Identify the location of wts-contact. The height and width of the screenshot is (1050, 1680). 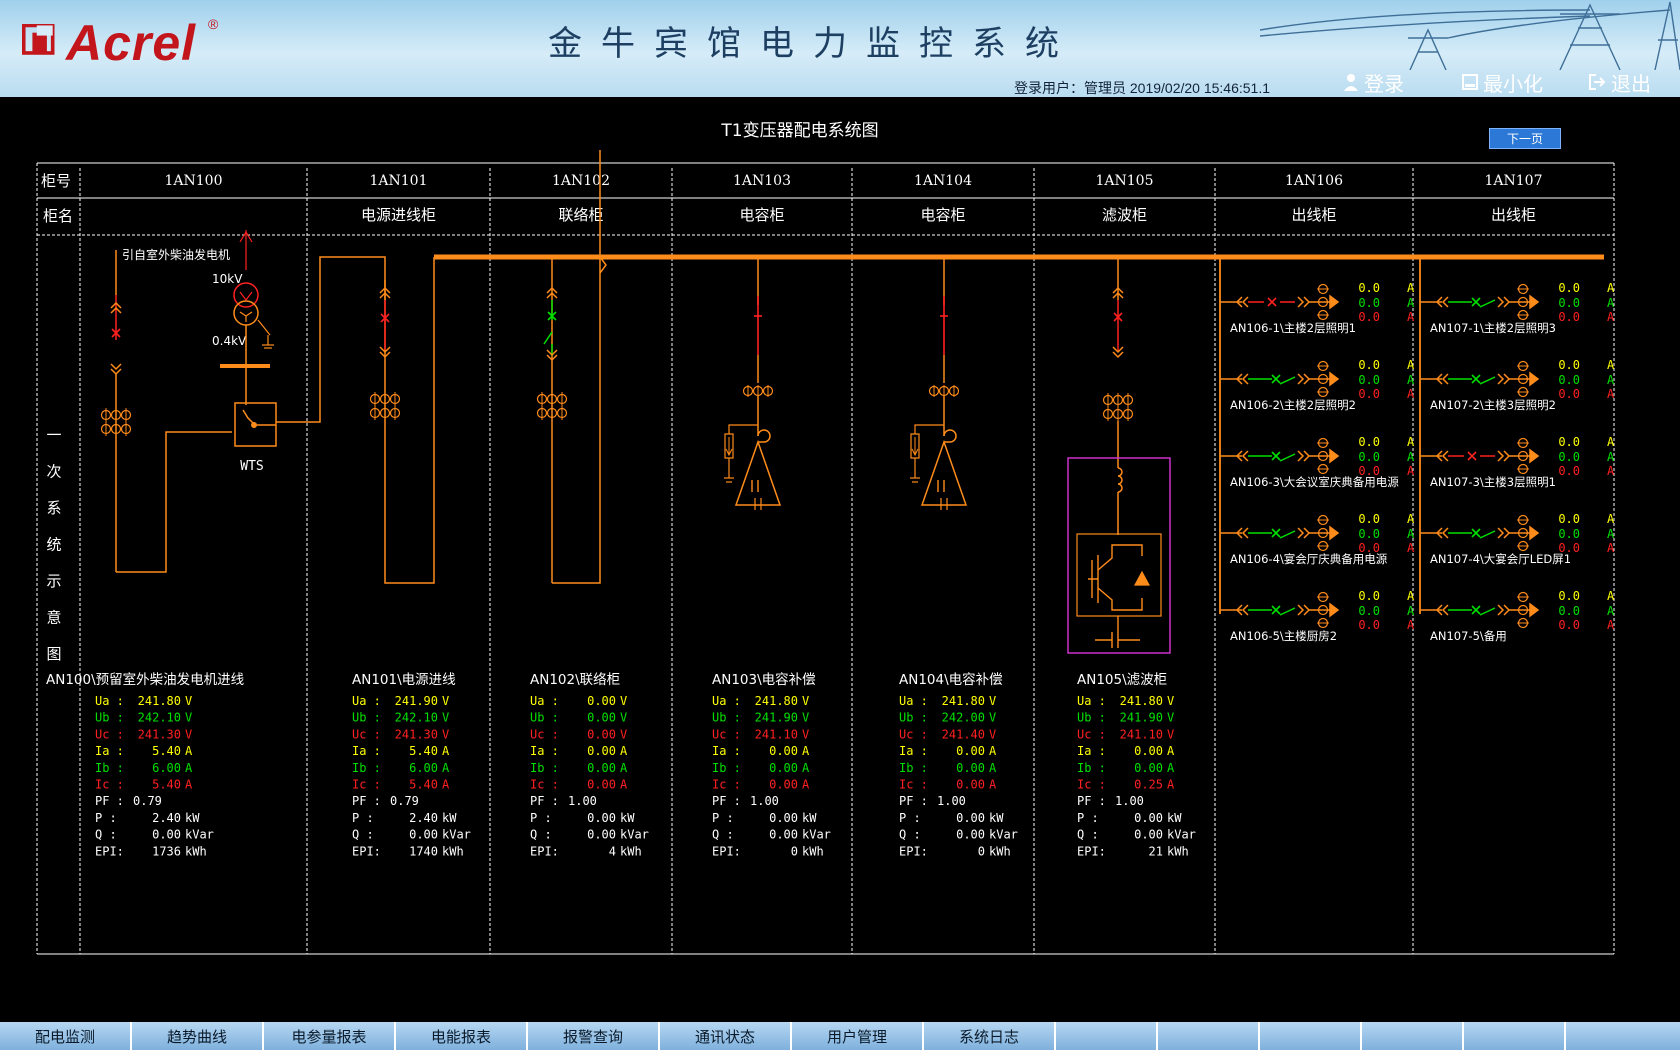
(254, 425).